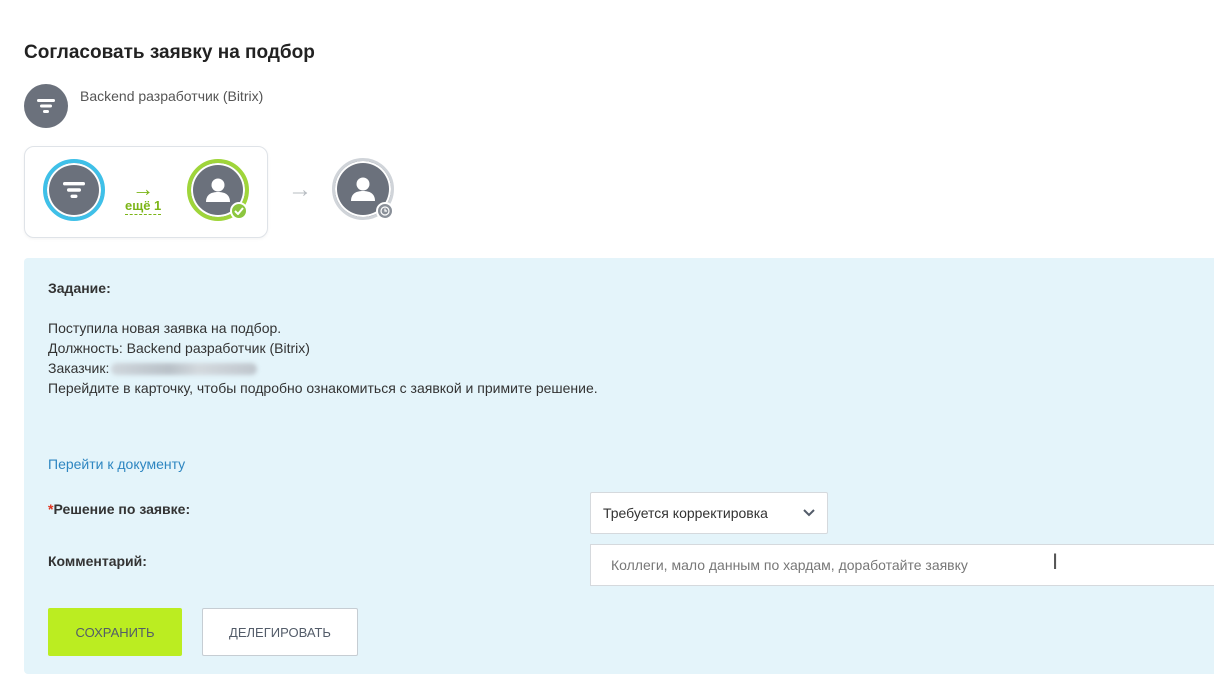 This screenshot has height=680, width=1214. Describe the element at coordinates (169, 52) in the screenshot. I see `page-title: Согласовать заявку на подбор` at that location.